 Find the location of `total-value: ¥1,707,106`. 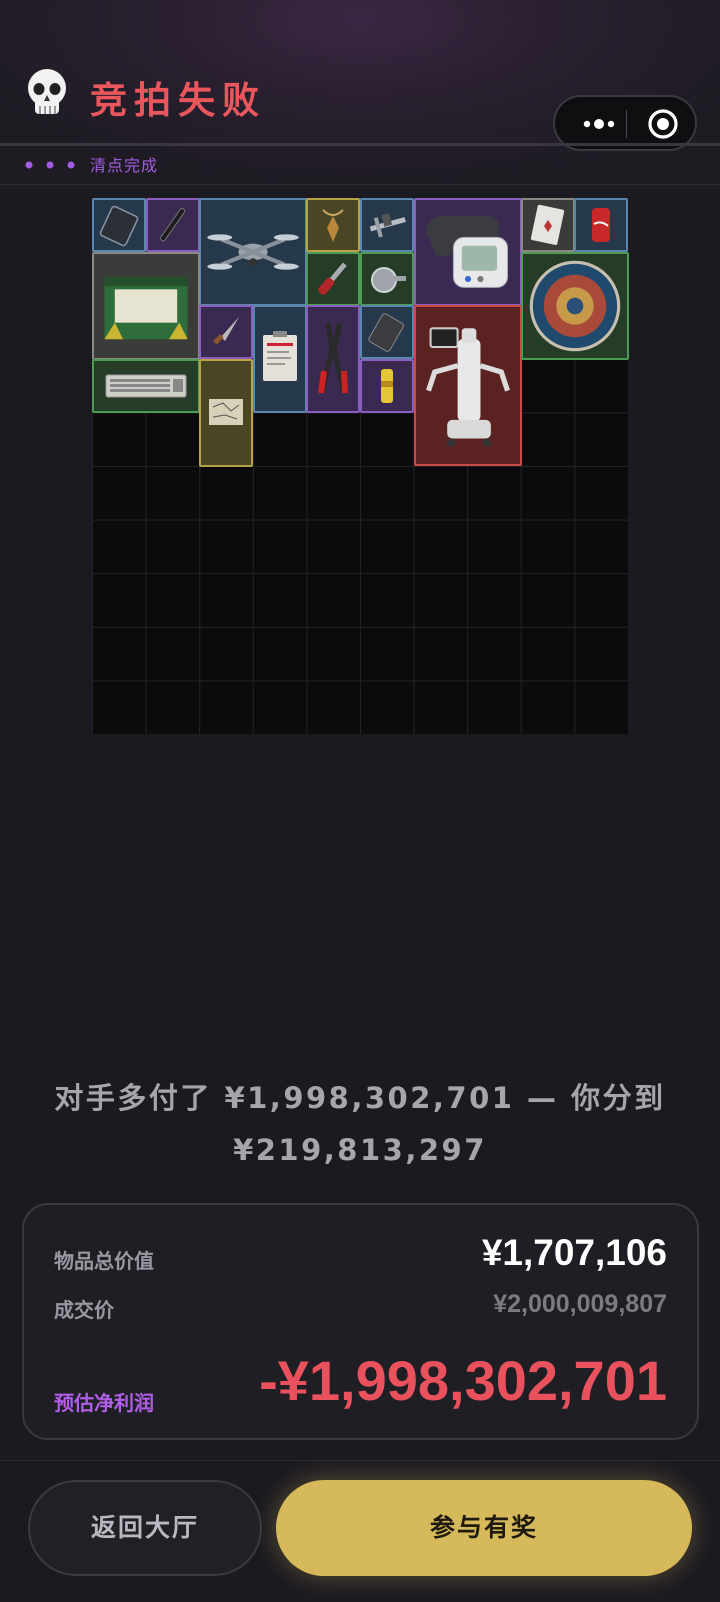

total-value: ¥1,707,106 is located at coordinates (574, 1252).